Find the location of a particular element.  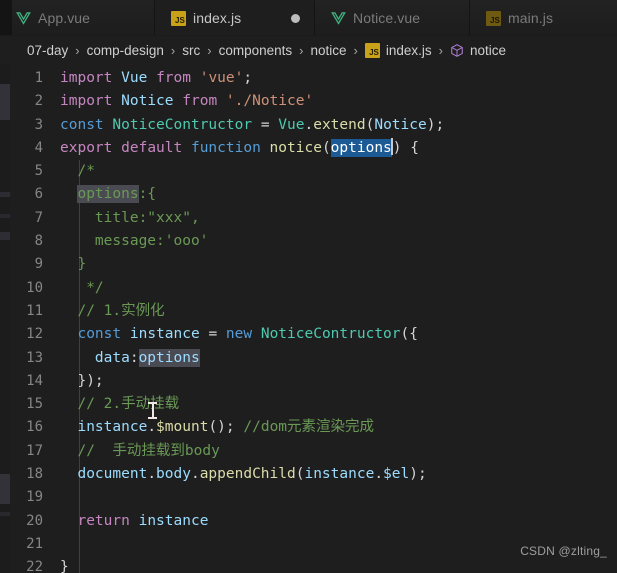

code-line: 13 data:options is located at coordinates (313, 358).